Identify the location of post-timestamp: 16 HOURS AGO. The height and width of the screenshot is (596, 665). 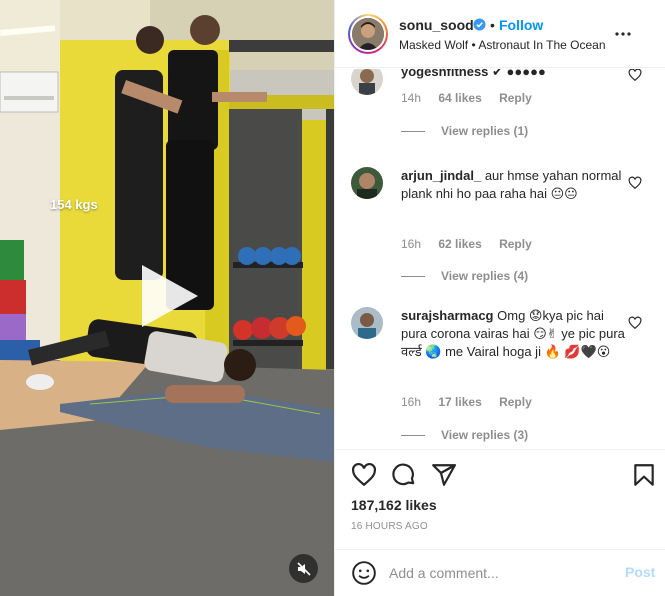
(389, 526).